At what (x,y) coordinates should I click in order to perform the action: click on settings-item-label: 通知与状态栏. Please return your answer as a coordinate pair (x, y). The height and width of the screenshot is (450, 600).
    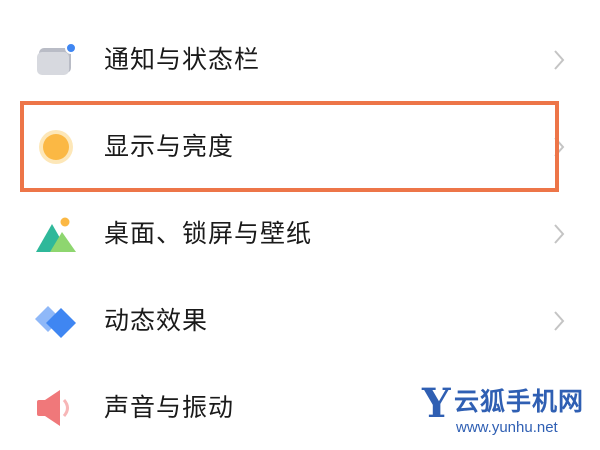
    Looking at the image, I should click on (182, 59).